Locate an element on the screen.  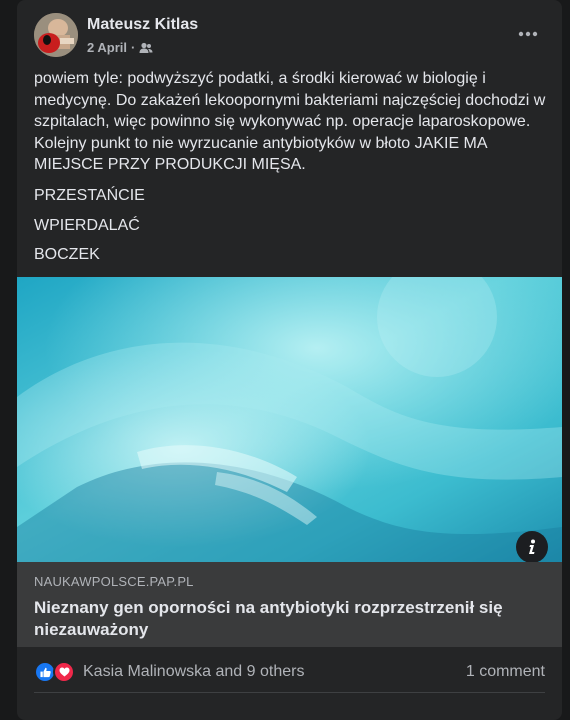
avatar is located at coordinates (56, 35).